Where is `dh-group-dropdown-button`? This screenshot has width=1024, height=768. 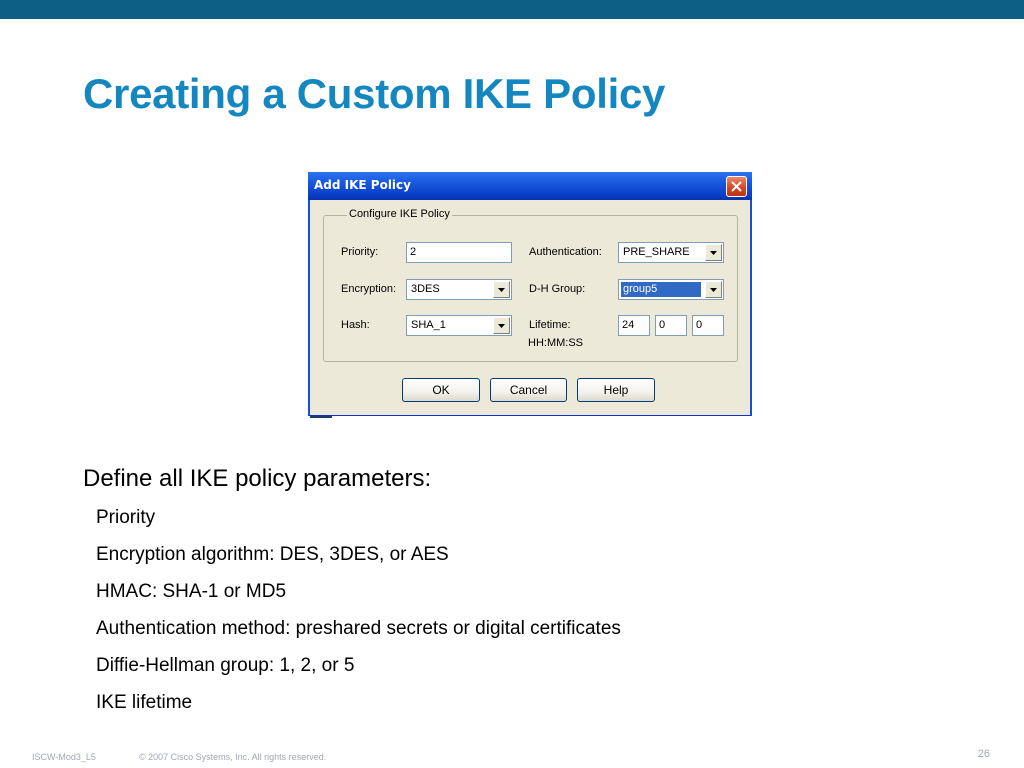
dh-group-dropdown-button is located at coordinates (713, 289).